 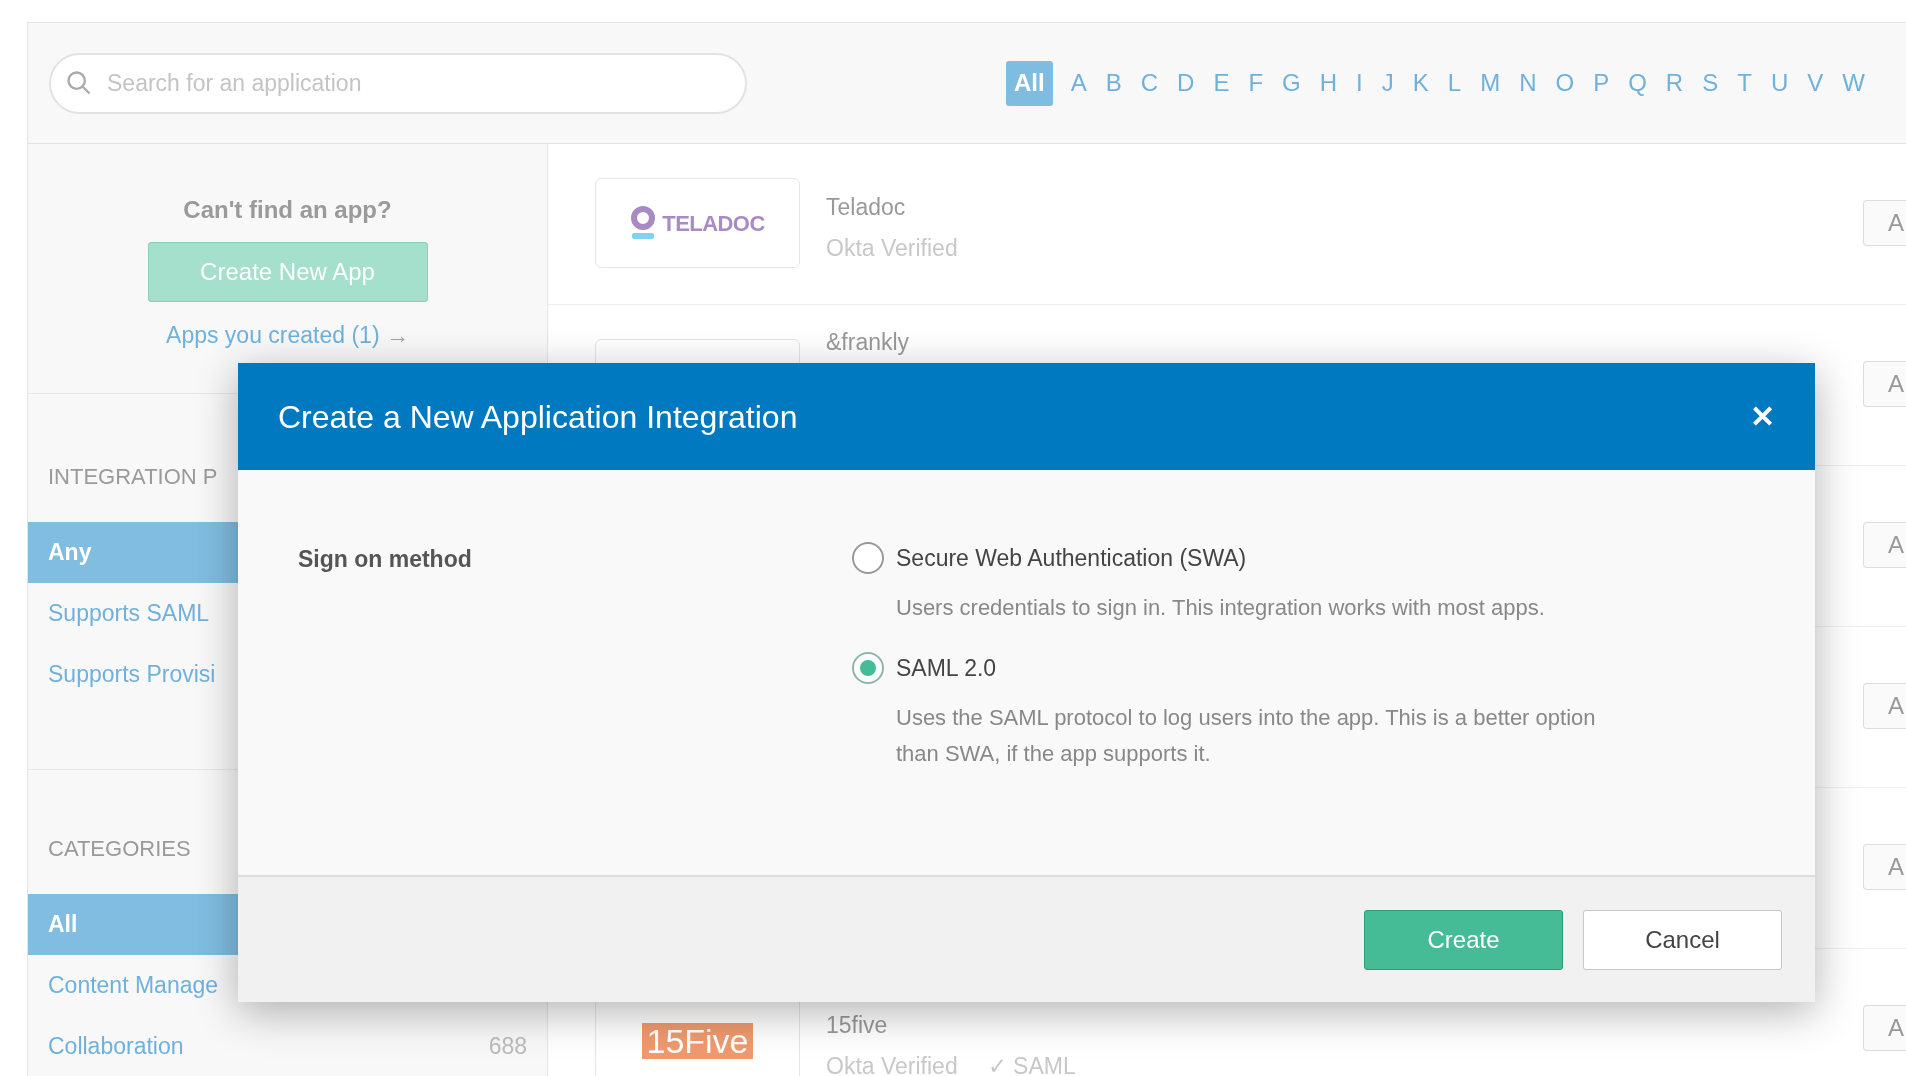 I want to click on app-name: 15five, so click(x=857, y=1025).